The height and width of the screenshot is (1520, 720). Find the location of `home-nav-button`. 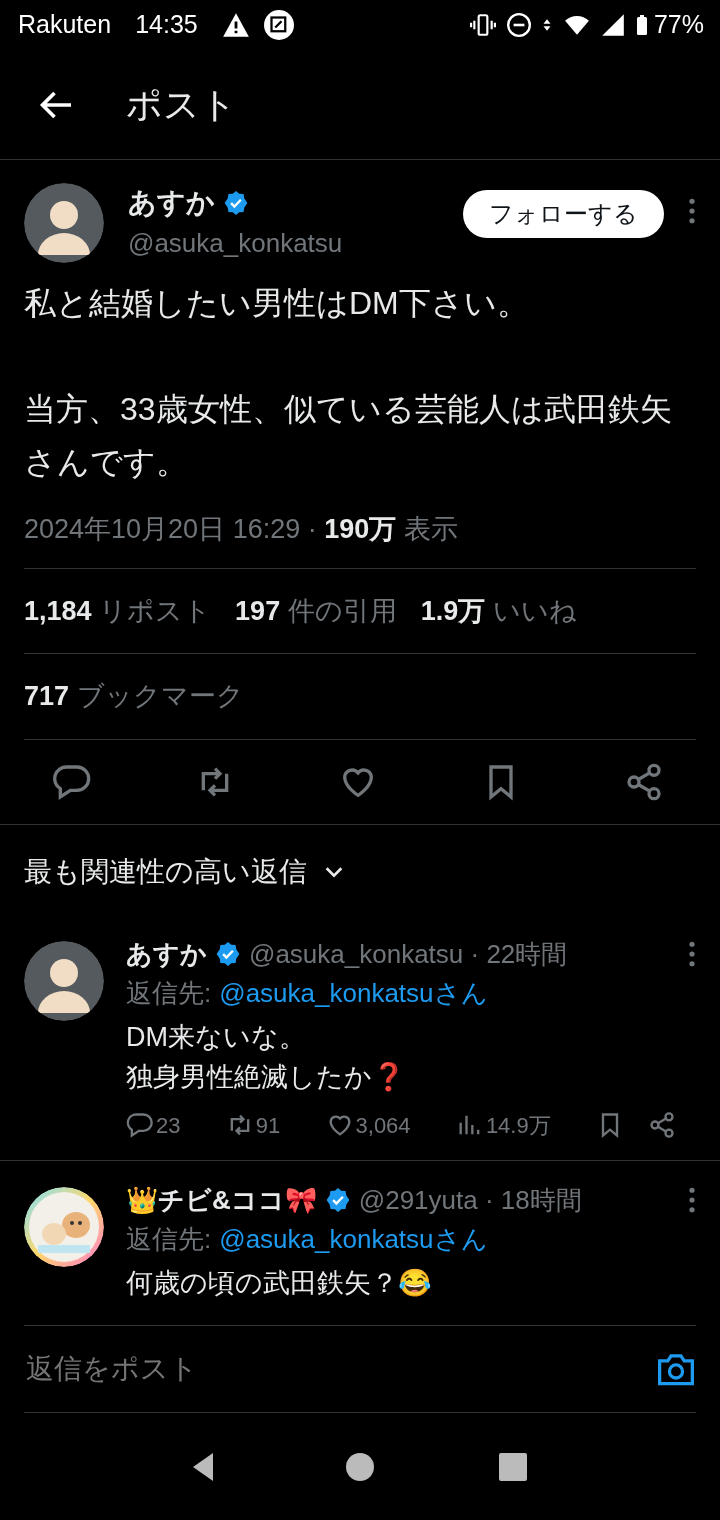

home-nav-button is located at coordinates (360, 1466).